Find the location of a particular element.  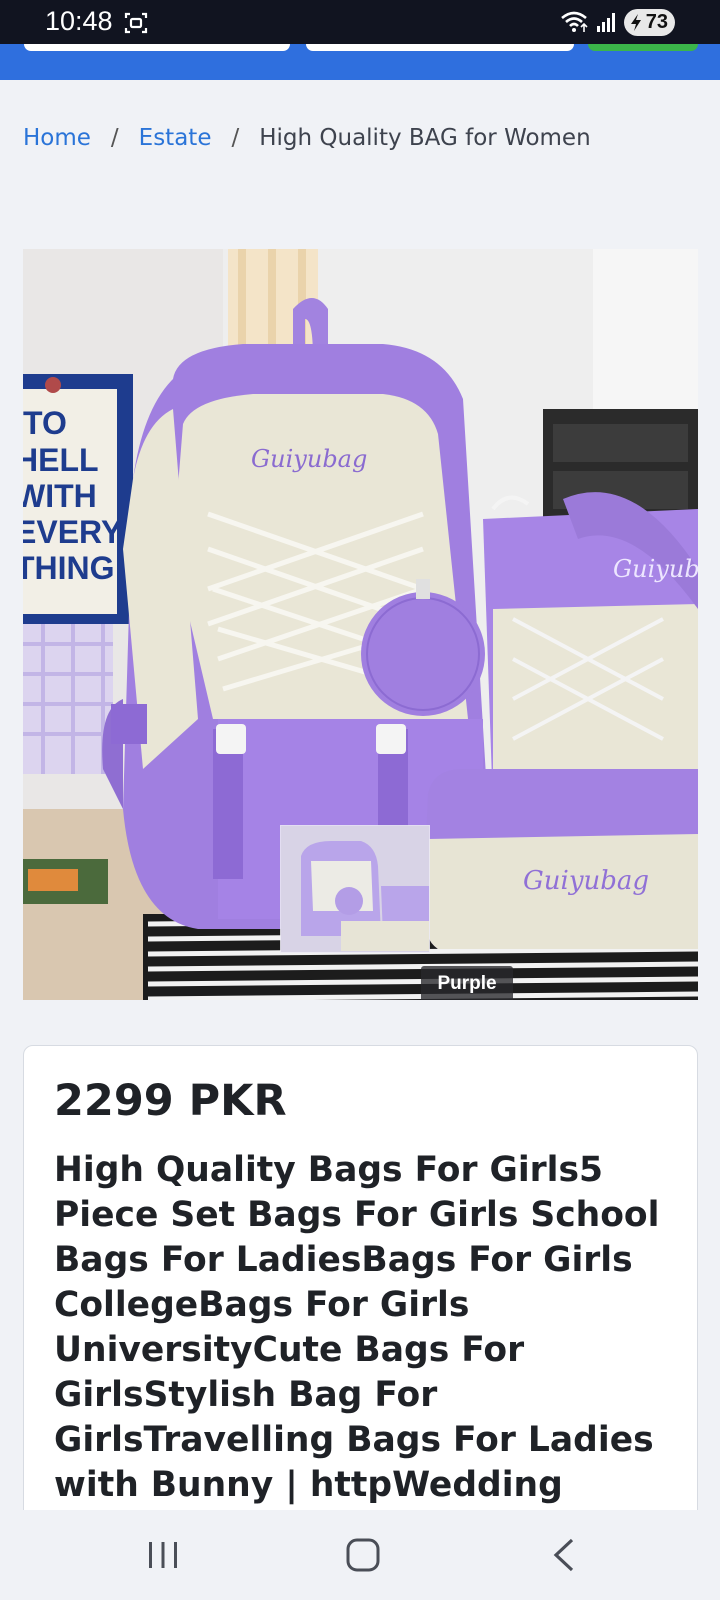

home-icon is located at coordinates (363, 1555).